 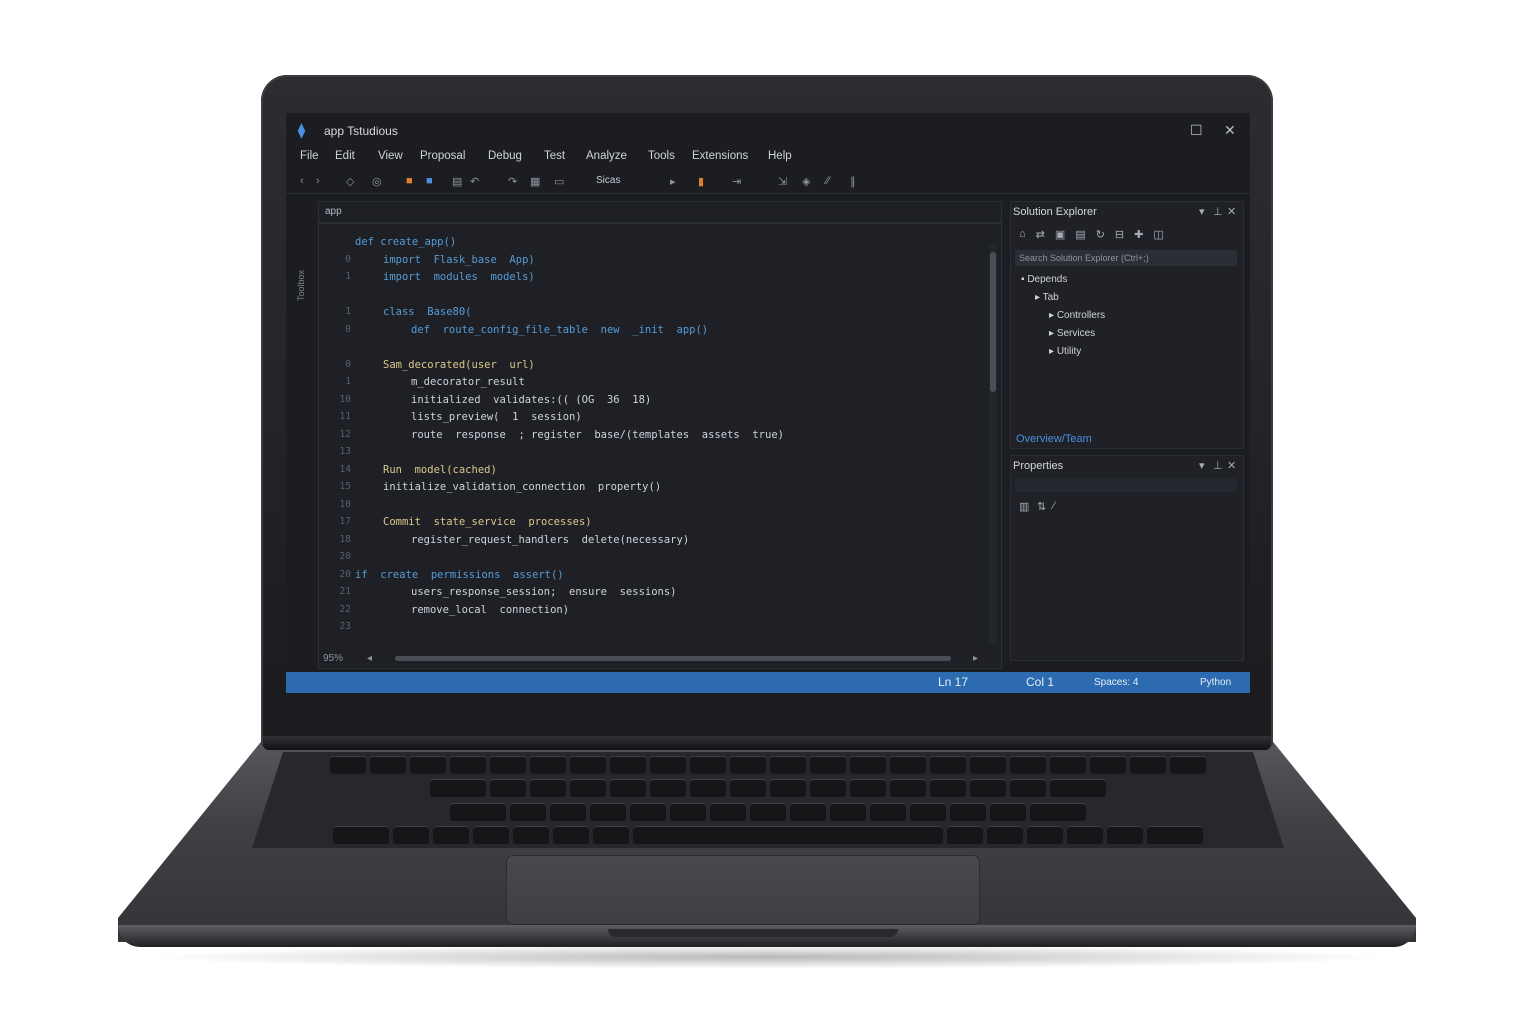 I want to click on uncomment-icon: ∥, so click(x=853, y=181).